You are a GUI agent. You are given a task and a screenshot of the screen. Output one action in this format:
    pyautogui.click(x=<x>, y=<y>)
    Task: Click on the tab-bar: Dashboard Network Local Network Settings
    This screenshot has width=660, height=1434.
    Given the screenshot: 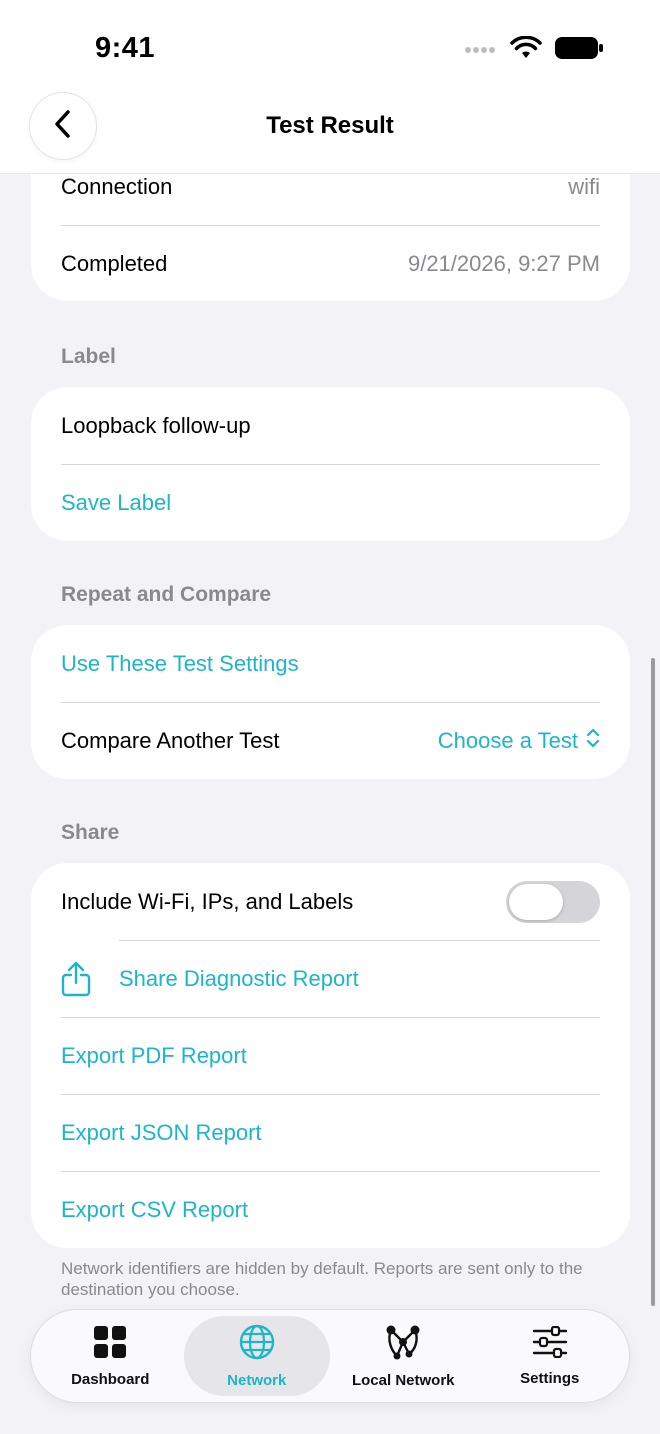 What is the action you would take?
    pyautogui.click(x=330, y=1356)
    